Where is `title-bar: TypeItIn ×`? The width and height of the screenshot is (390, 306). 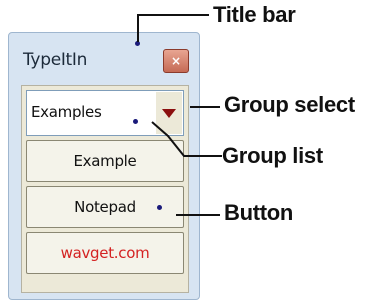 title-bar: TypeItIn × is located at coordinates (104, 58).